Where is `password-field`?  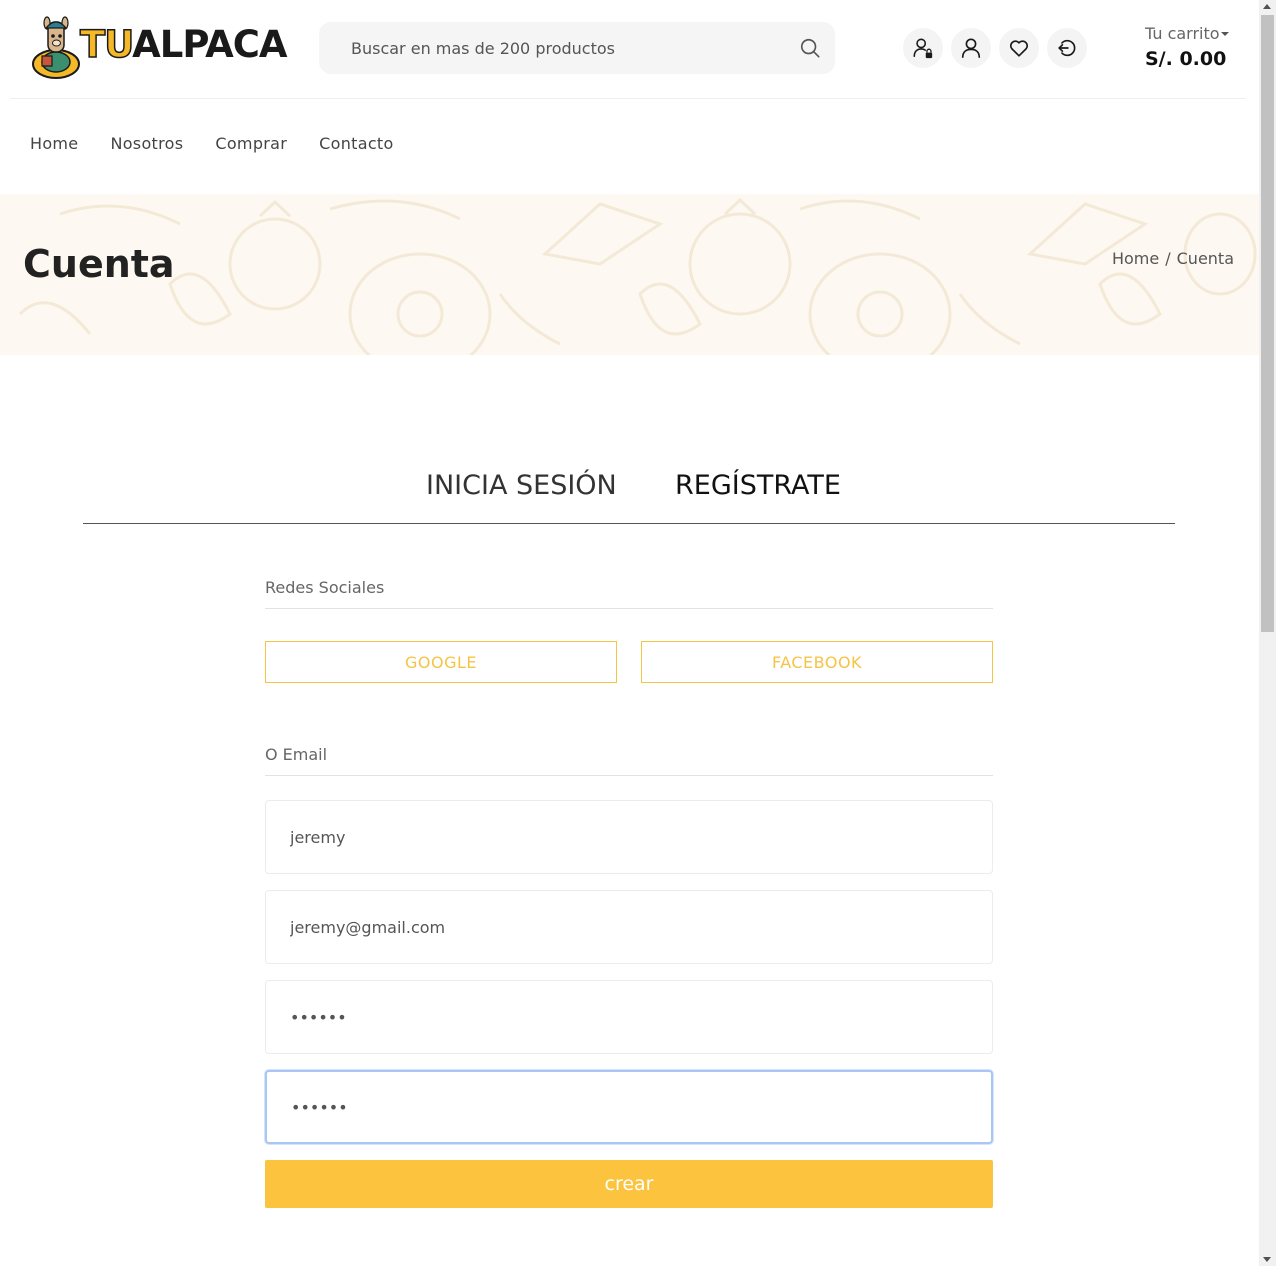
password-field is located at coordinates (629, 1017).